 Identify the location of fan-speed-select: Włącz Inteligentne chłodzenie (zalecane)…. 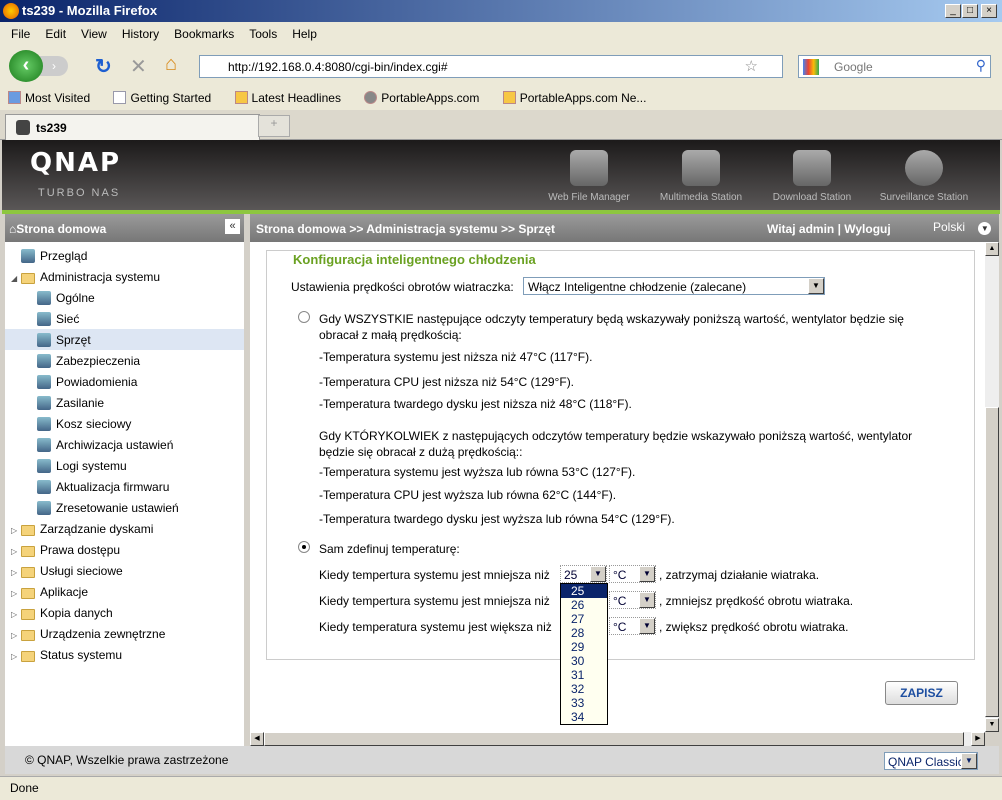
(674, 286).